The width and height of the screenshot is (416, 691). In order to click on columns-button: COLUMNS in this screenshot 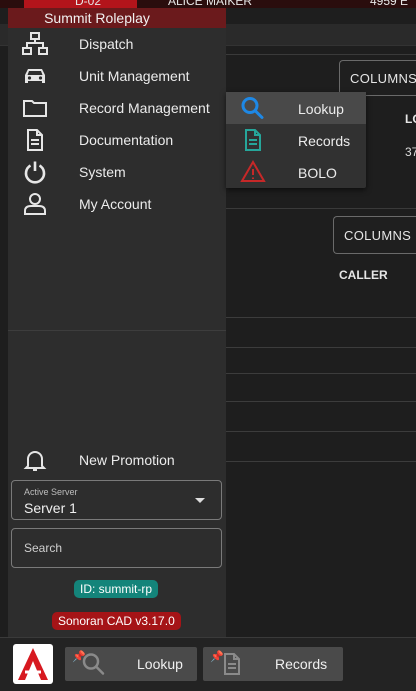, I will do `click(377, 78)`.